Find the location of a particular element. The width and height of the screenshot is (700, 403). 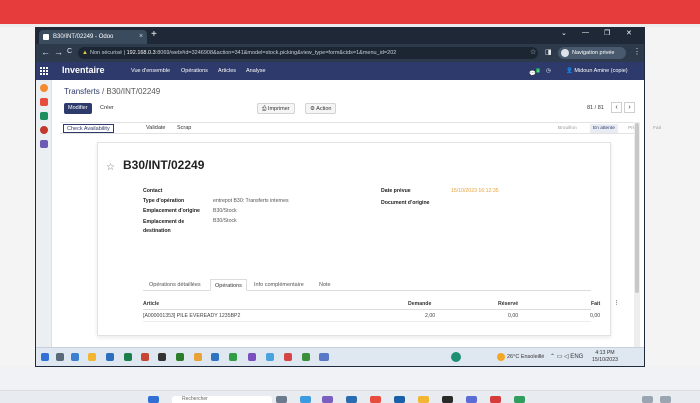

scrollbar-thumb is located at coordinates (637, 208).